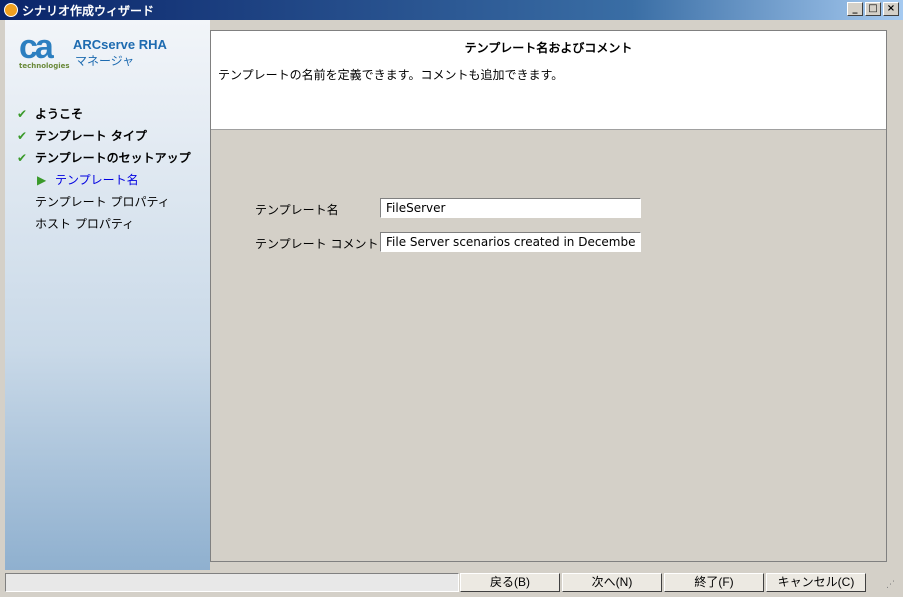  I want to click on template-name-input, so click(510, 208).